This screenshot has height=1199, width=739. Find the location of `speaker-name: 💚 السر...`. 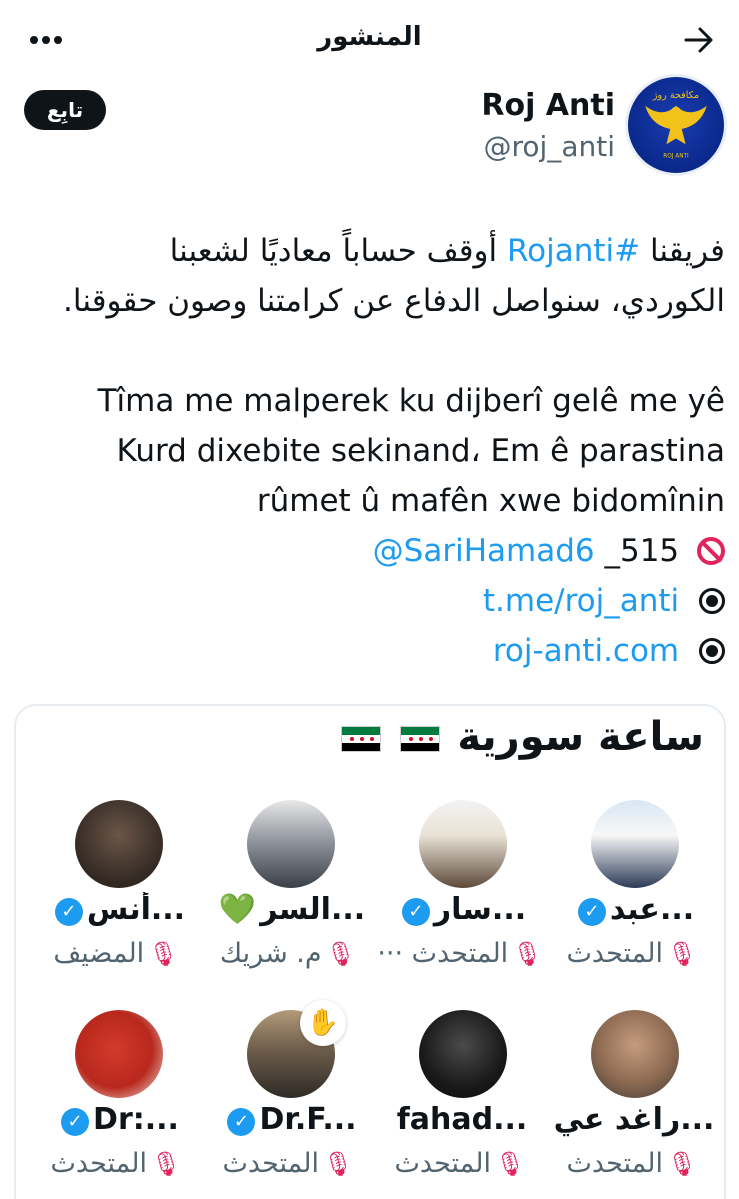

speaker-name: 💚 السر... is located at coordinates (292, 909).